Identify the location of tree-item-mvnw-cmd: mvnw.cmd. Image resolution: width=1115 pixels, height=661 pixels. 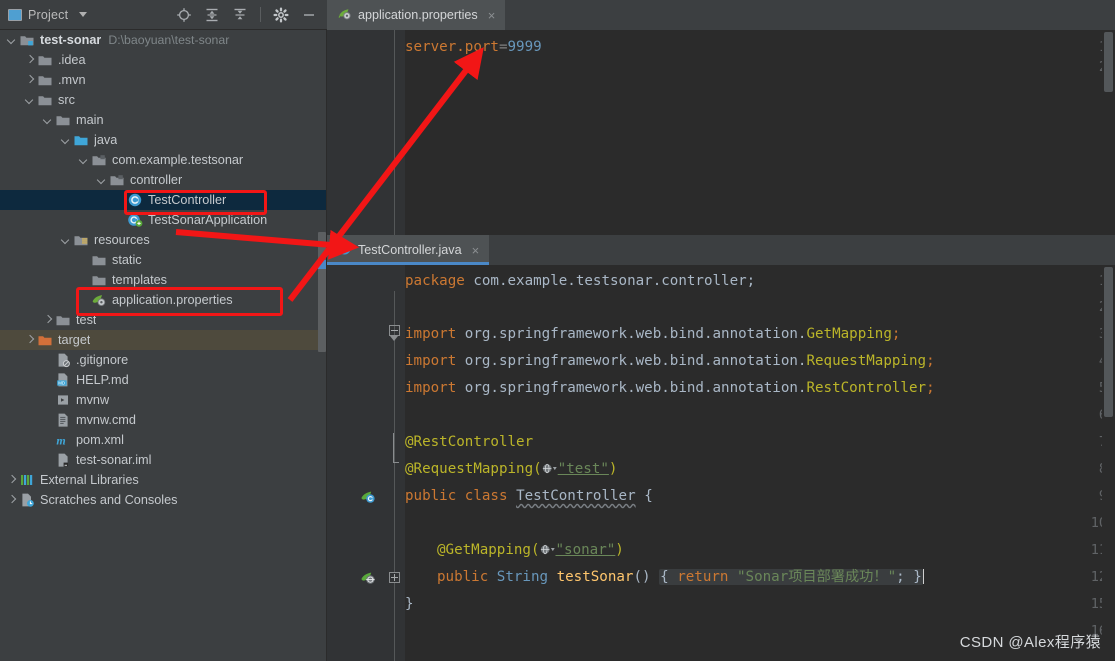
(163, 420).